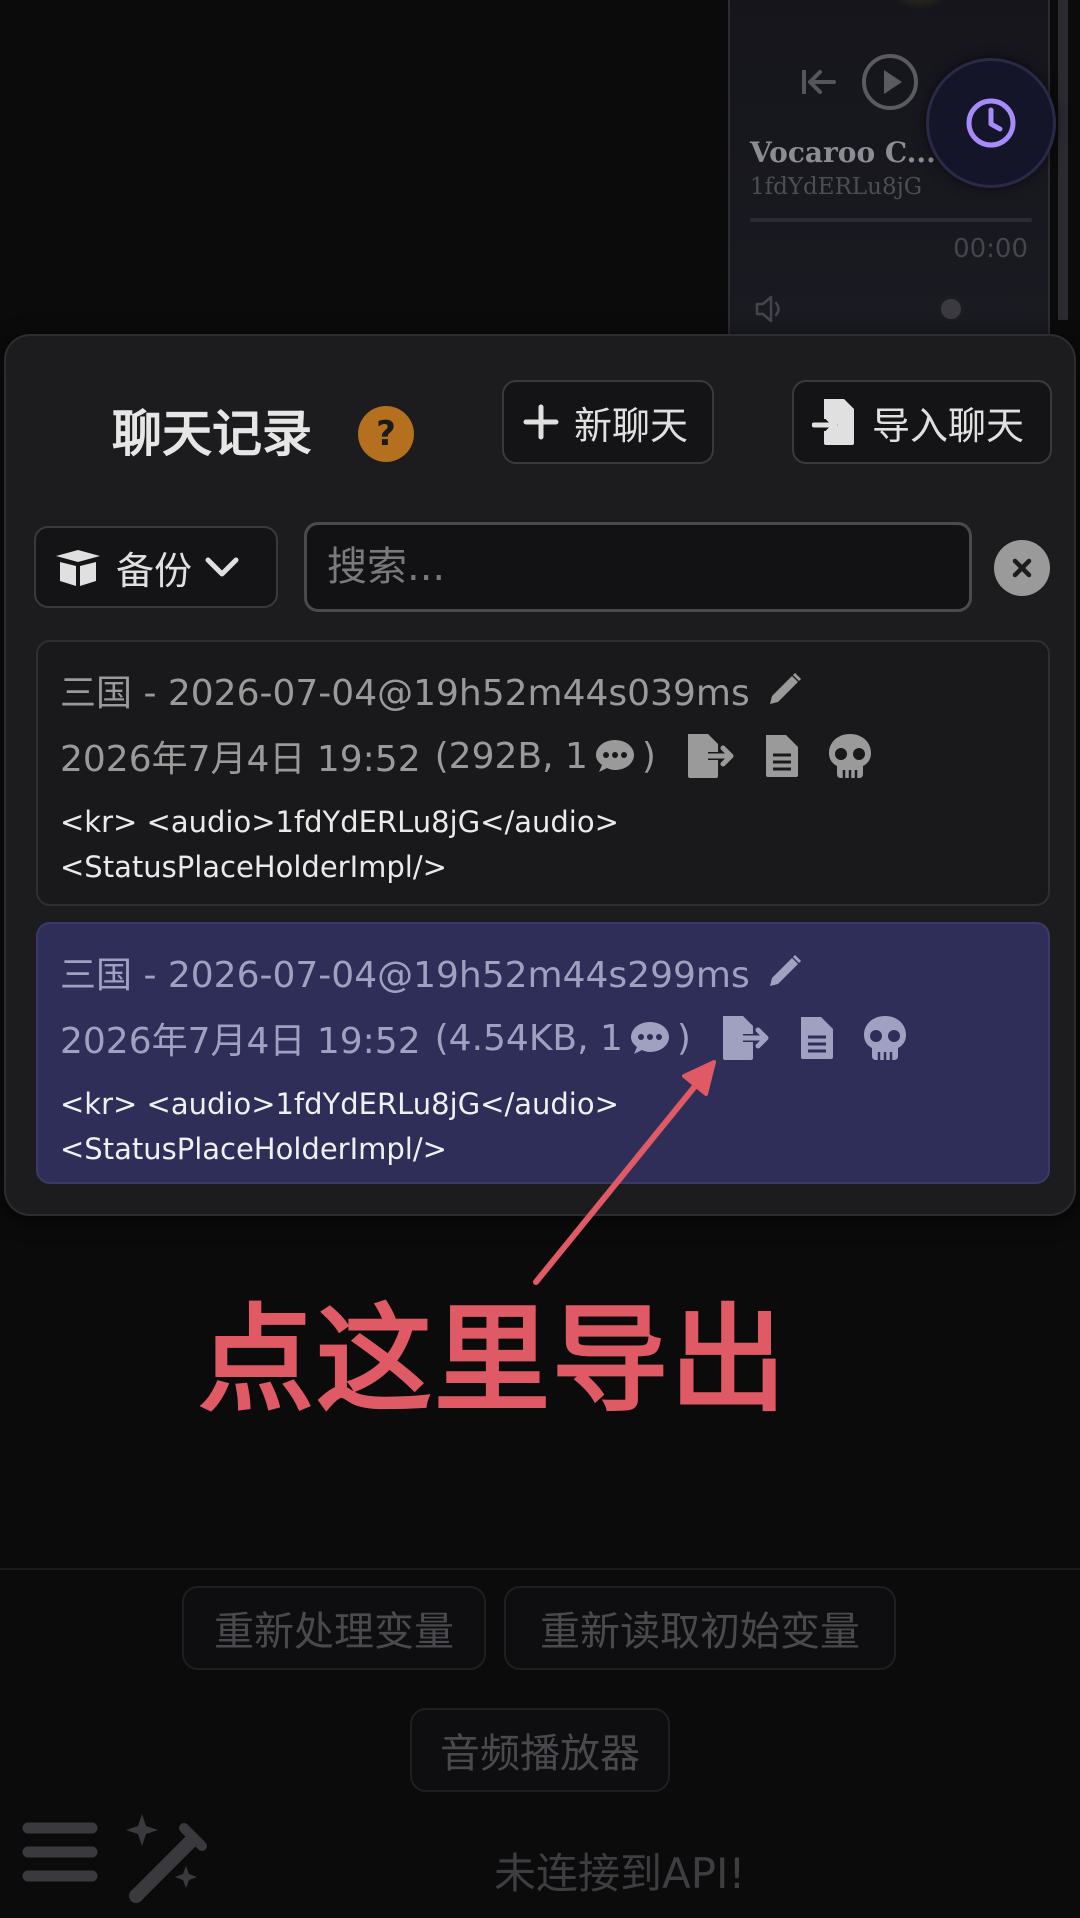 This screenshot has width=1080, height=1918. Describe the element at coordinates (836, 187) in the screenshot. I see `player-subtitle: 1fdYdERLu8jG` at that location.